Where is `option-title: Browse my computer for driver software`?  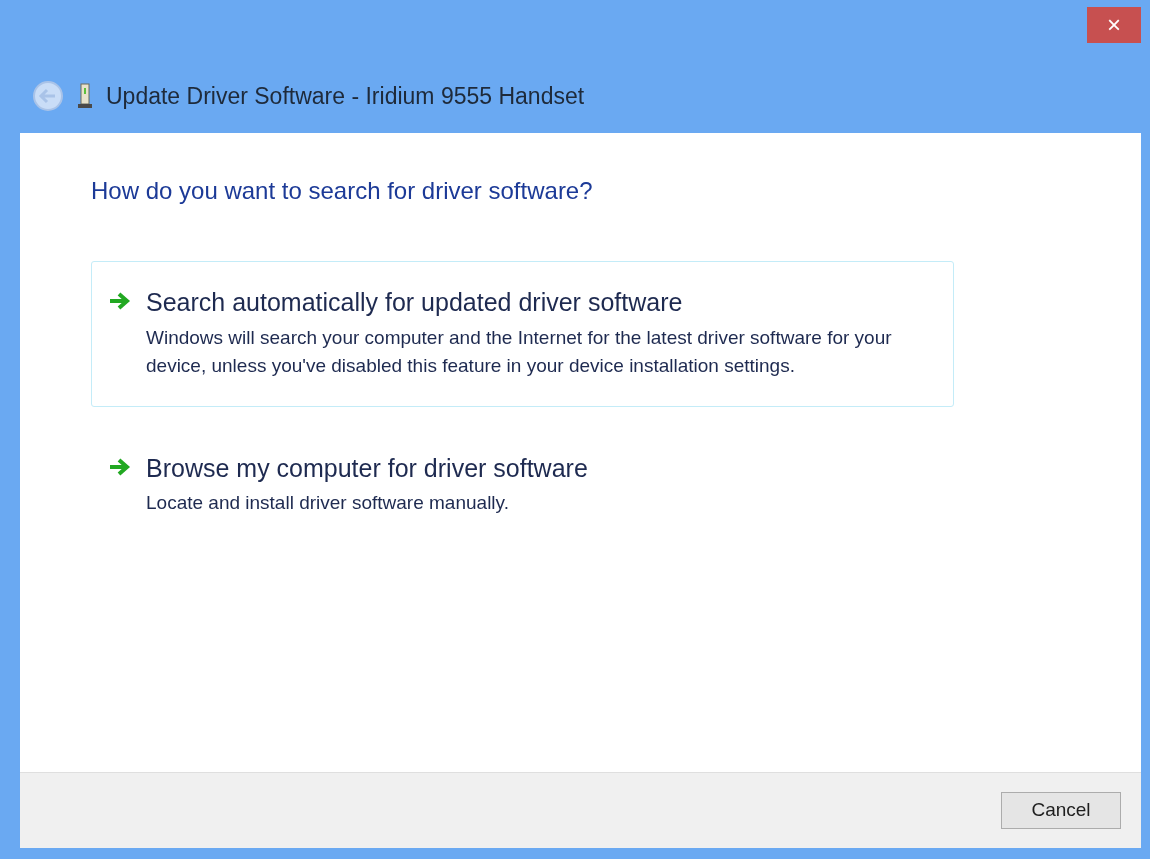 option-title: Browse my computer for driver software is located at coordinates (367, 468).